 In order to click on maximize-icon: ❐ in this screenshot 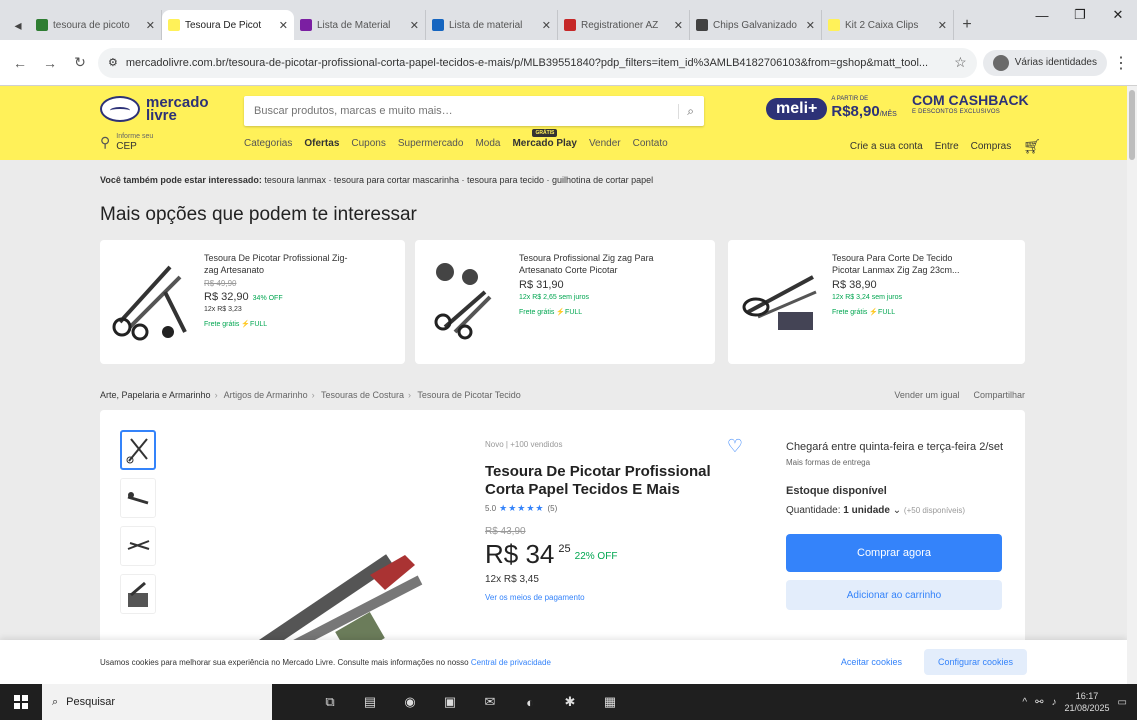, I will do `click(1080, 15)`.